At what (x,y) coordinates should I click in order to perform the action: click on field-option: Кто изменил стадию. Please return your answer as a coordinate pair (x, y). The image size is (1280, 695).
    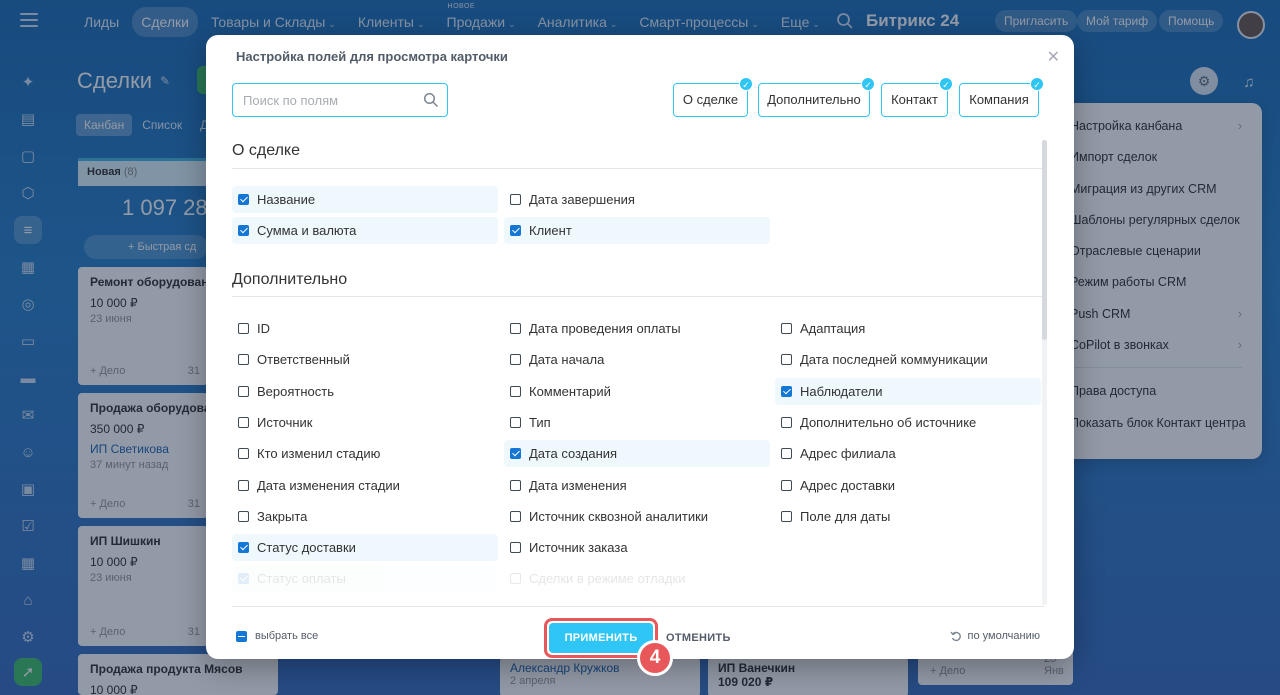
    Looking at the image, I should click on (365, 453).